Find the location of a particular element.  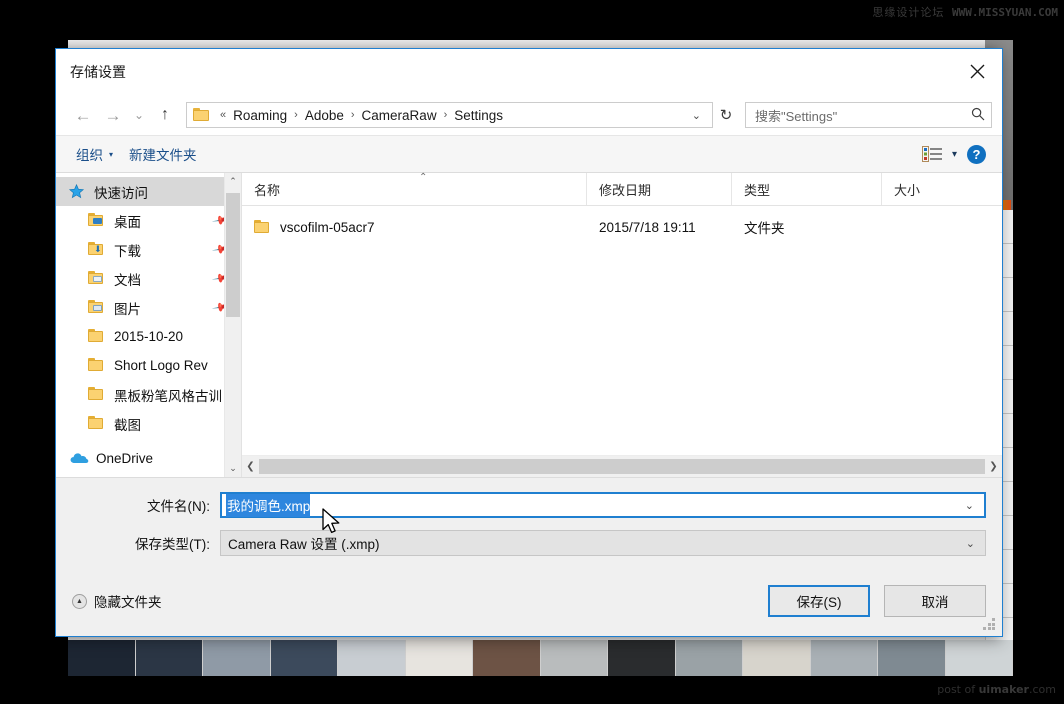

sidebar-item-desktop: 桌面 📌 is located at coordinates (148, 220).